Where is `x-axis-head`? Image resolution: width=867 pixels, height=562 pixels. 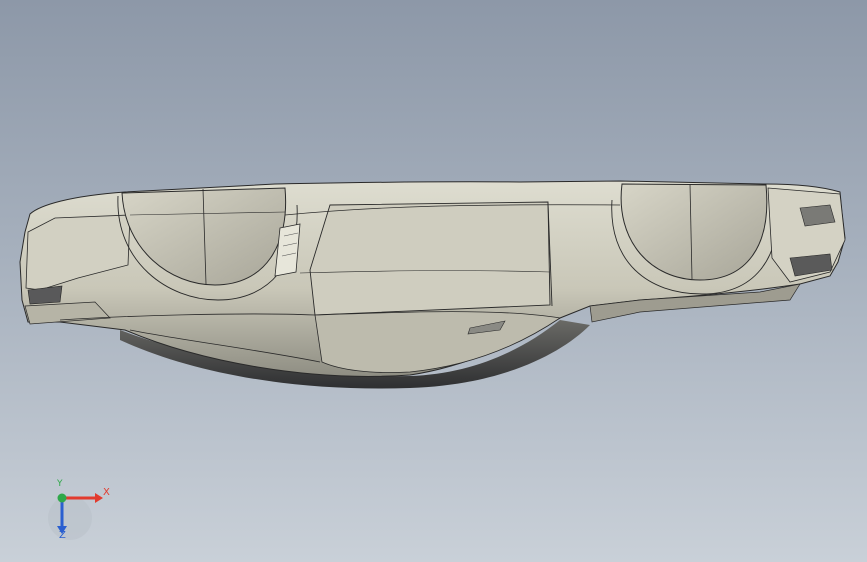
x-axis-head is located at coordinates (99, 498).